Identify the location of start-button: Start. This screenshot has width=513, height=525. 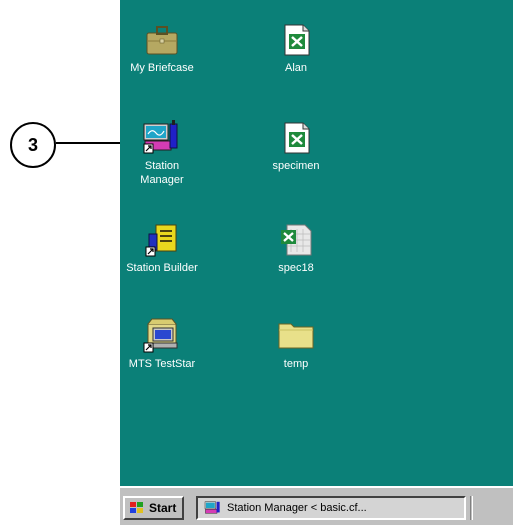
(154, 508).